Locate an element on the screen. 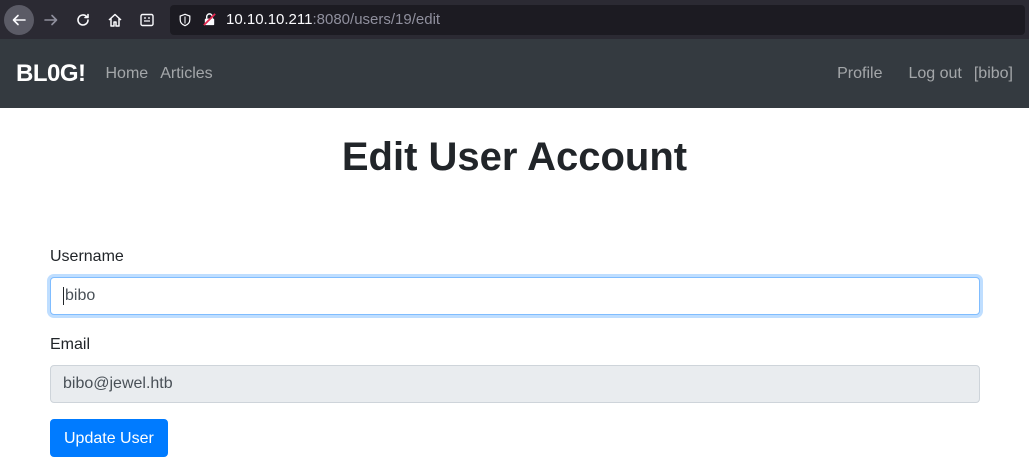 The width and height of the screenshot is (1029, 460). back-button is located at coordinates (19, 19).